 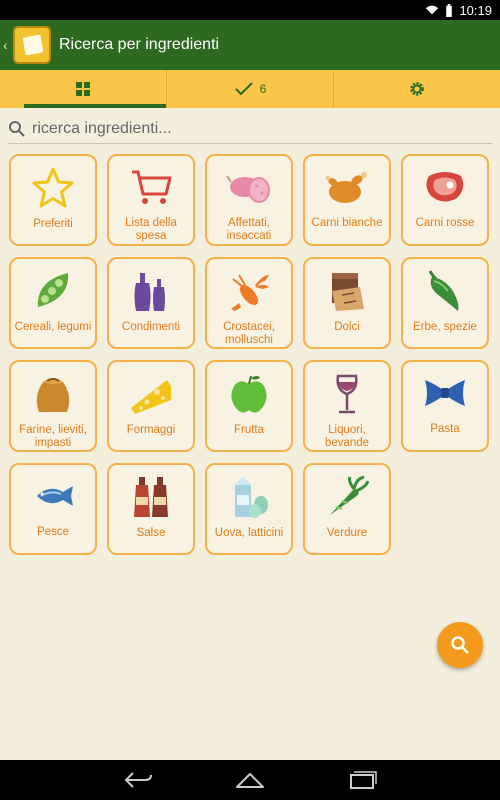 What do you see at coordinates (445, 187) in the screenshot?
I see `steak-icon` at bounding box center [445, 187].